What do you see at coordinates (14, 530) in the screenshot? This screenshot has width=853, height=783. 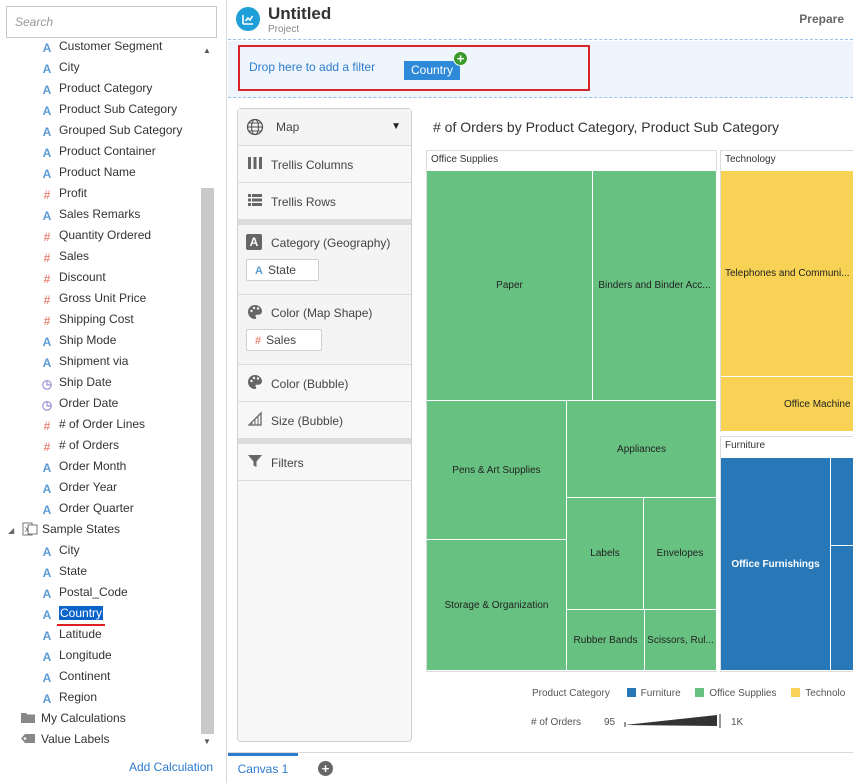 I see `expand-arrow-icon: ◢` at bounding box center [14, 530].